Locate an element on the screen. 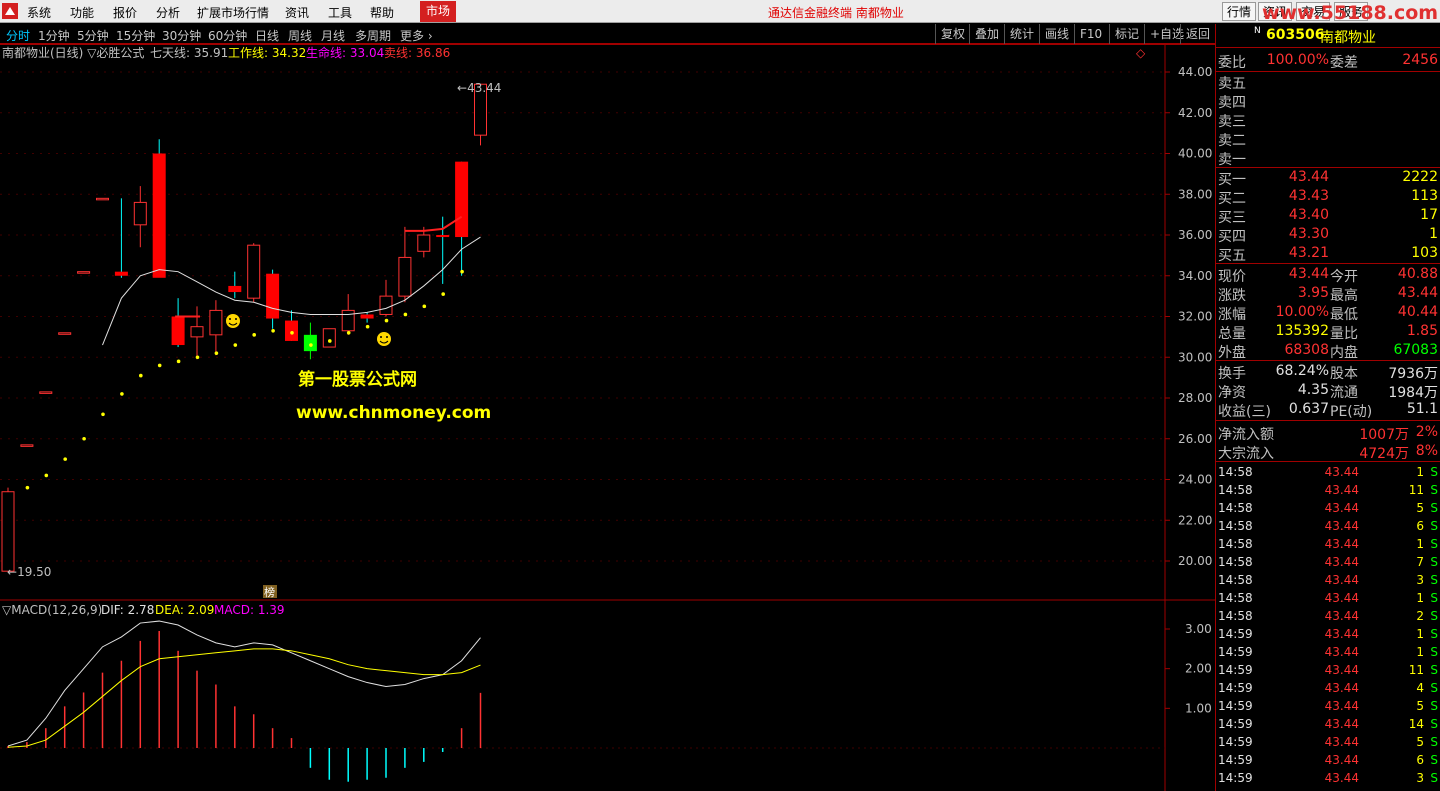 This screenshot has width=1440, height=791. flow-row: 大宗流入 4724万 8% is located at coordinates (1328, 452).